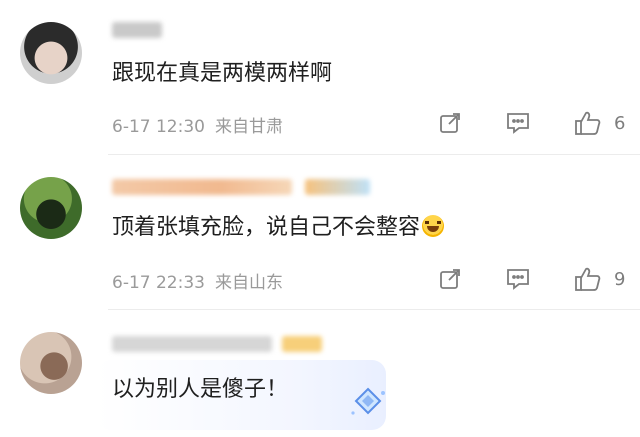 This screenshot has width=640, height=437. I want to click on comment-date: 6-17 22:33, so click(158, 283).